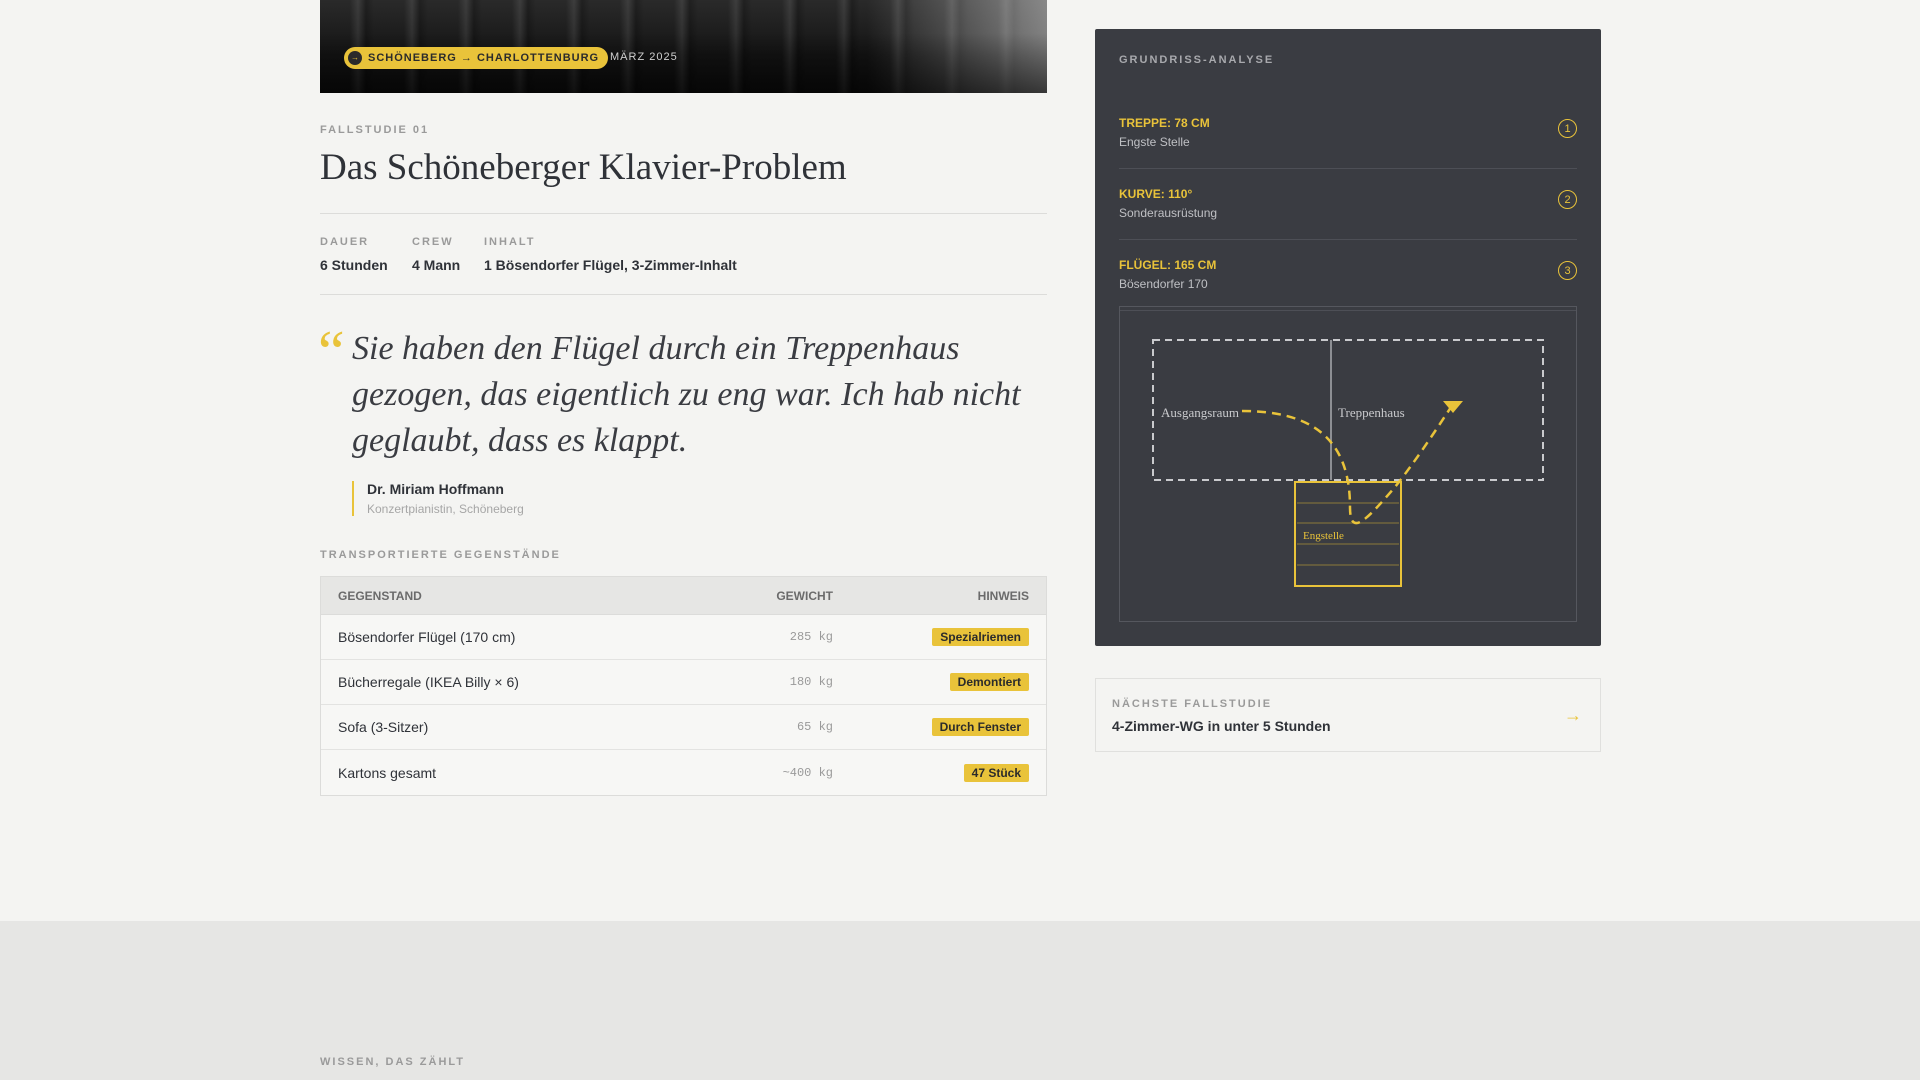 The image size is (1920, 1080). I want to click on item-note-badge: Durch Fenster, so click(980, 727).